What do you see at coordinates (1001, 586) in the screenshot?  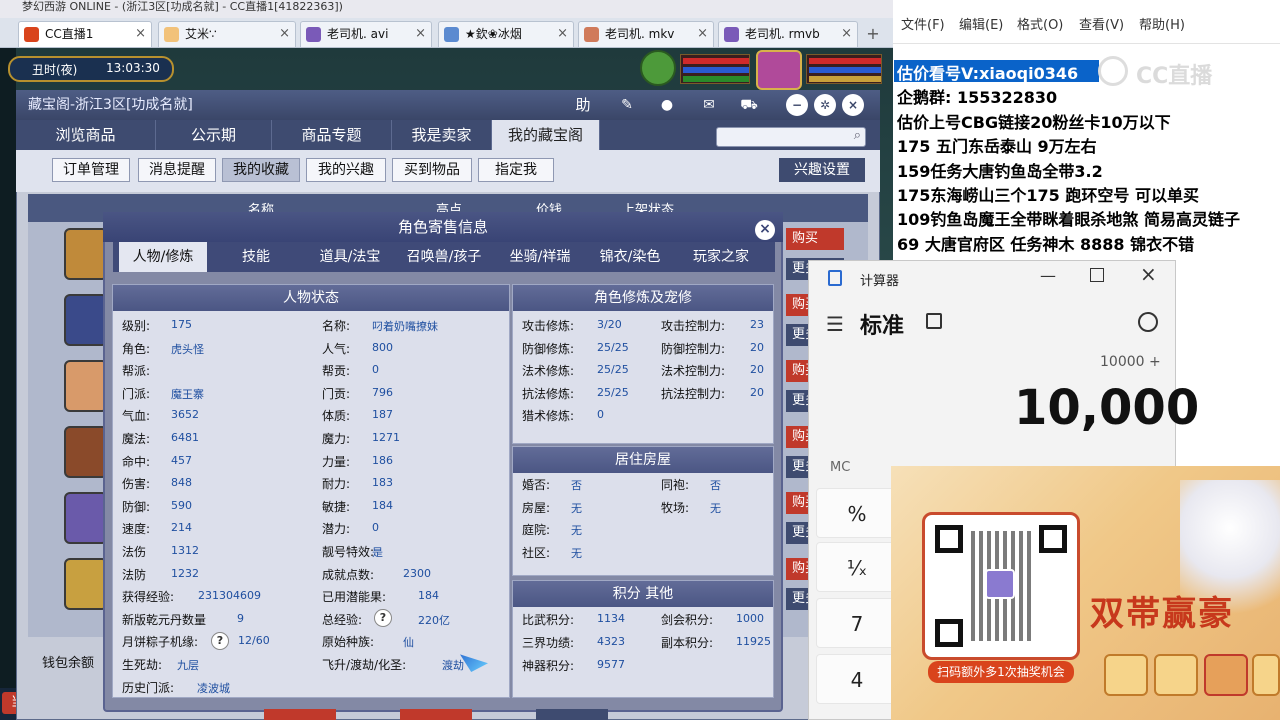 I see `qr-code` at bounding box center [1001, 586].